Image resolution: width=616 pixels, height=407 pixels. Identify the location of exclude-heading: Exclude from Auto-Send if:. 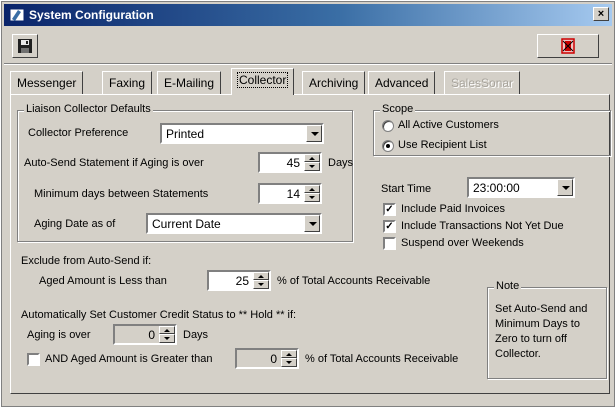
(86, 261).